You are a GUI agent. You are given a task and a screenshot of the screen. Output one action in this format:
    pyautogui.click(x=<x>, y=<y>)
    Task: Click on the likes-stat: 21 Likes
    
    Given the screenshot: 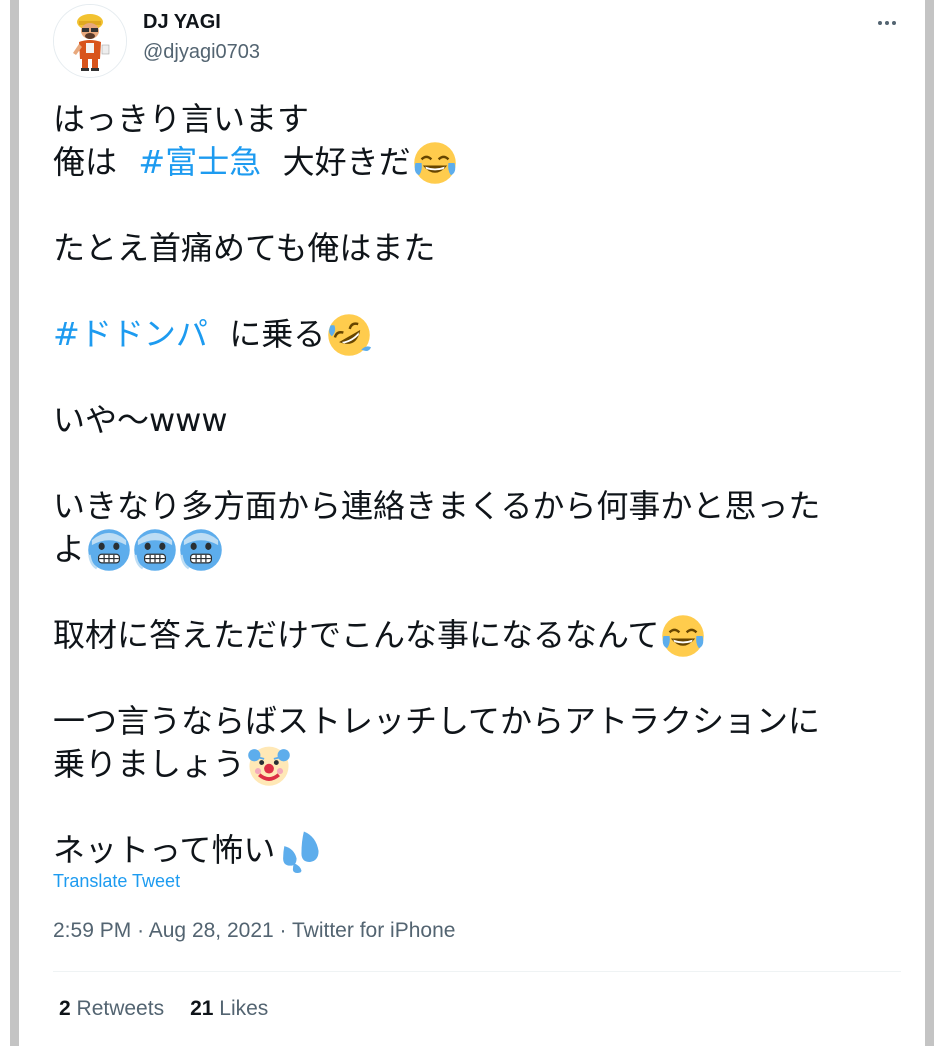 What is the action you would take?
    pyautogui.click(x=229, y=1009)
    